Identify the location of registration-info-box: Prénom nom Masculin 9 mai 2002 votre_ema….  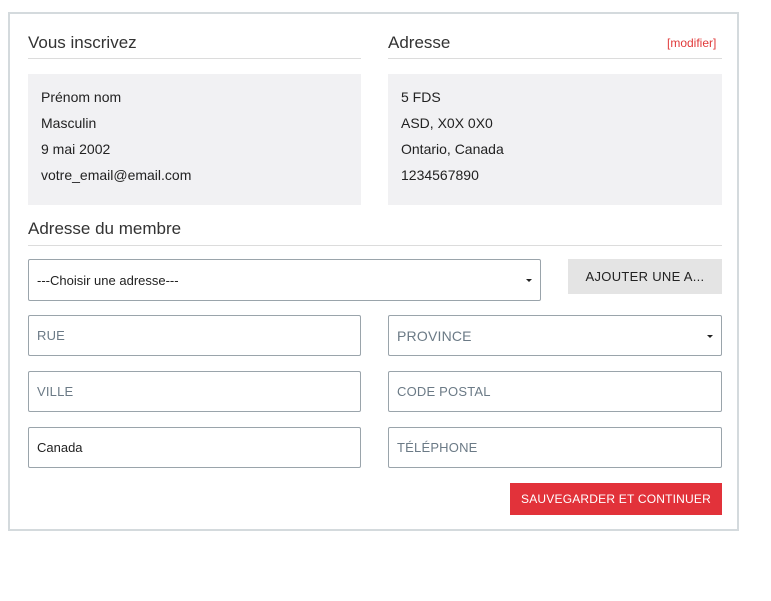
(194, 139).